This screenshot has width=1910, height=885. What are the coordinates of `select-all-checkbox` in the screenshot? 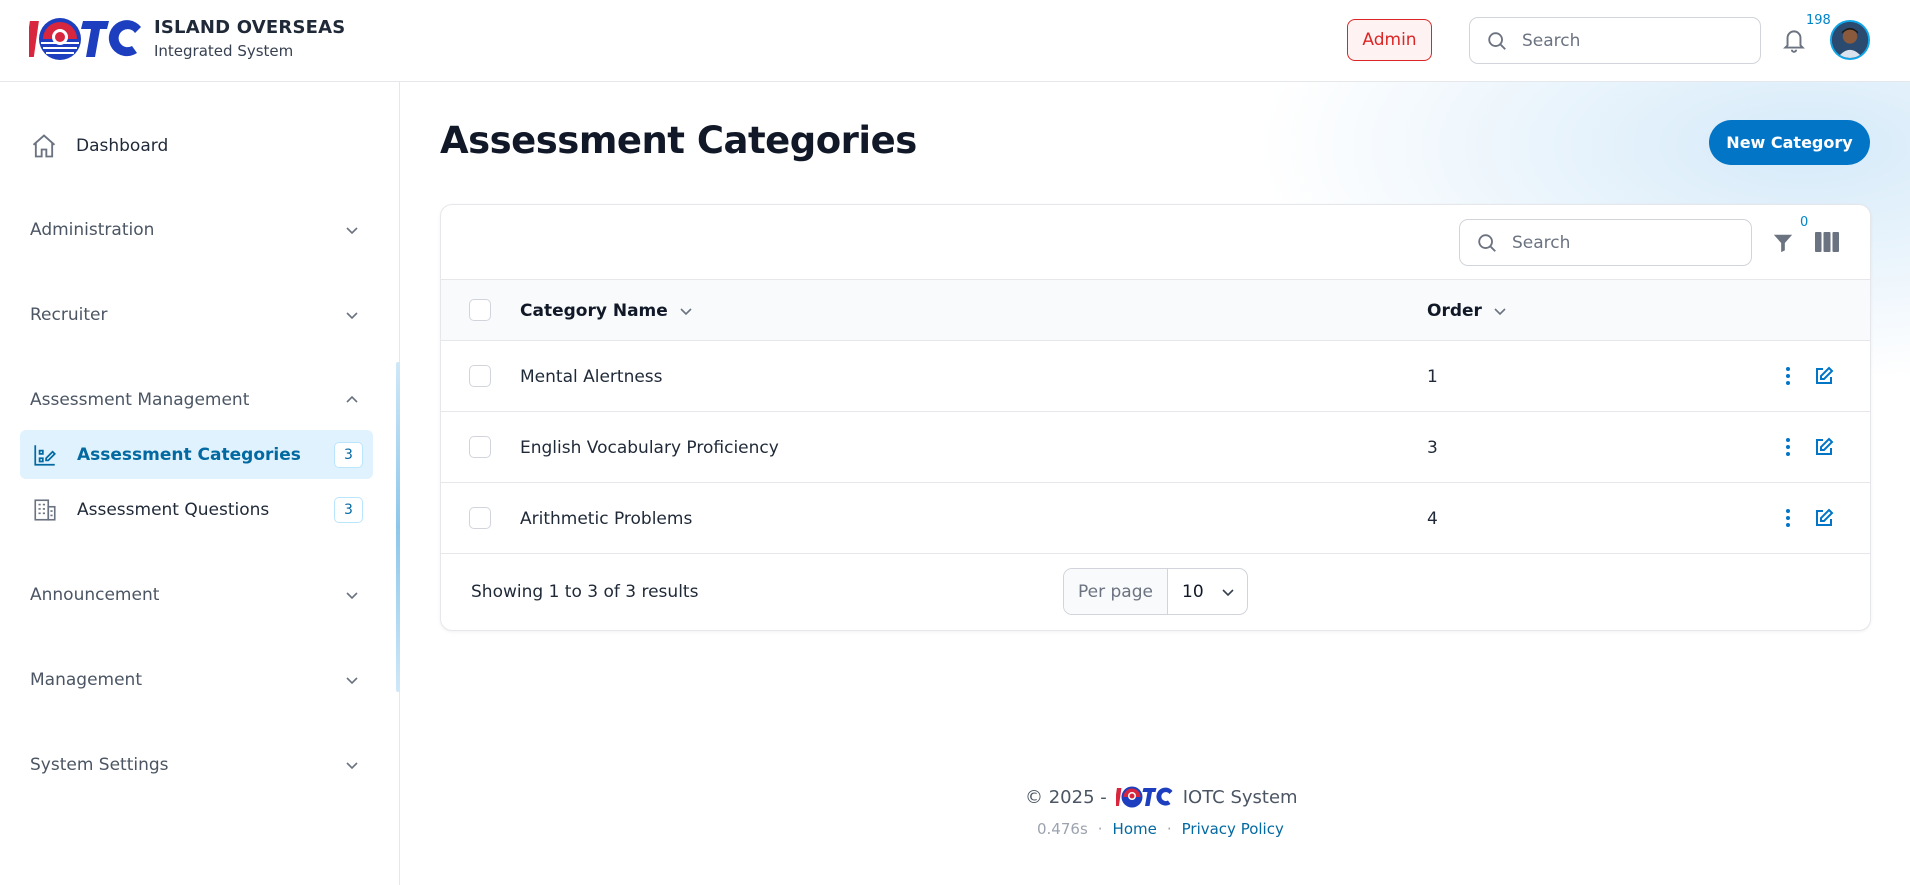 It's located at (480, 310).